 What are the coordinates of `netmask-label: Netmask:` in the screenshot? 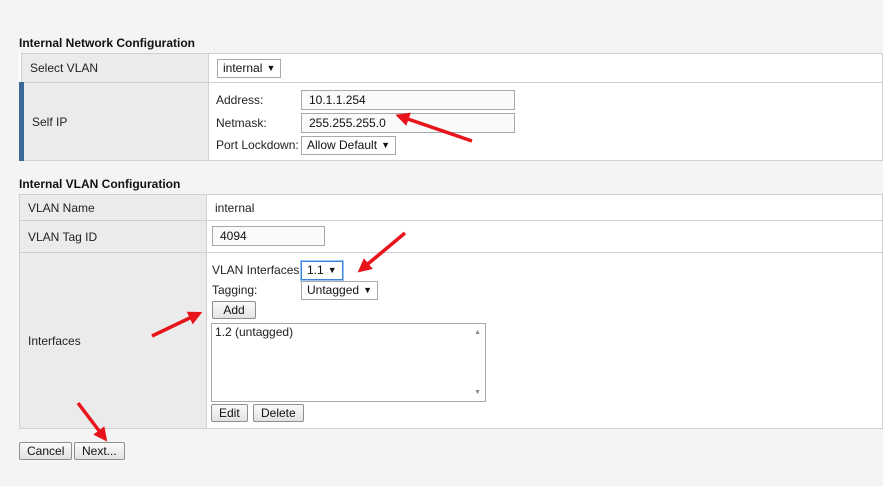 It's located at (241, 123).